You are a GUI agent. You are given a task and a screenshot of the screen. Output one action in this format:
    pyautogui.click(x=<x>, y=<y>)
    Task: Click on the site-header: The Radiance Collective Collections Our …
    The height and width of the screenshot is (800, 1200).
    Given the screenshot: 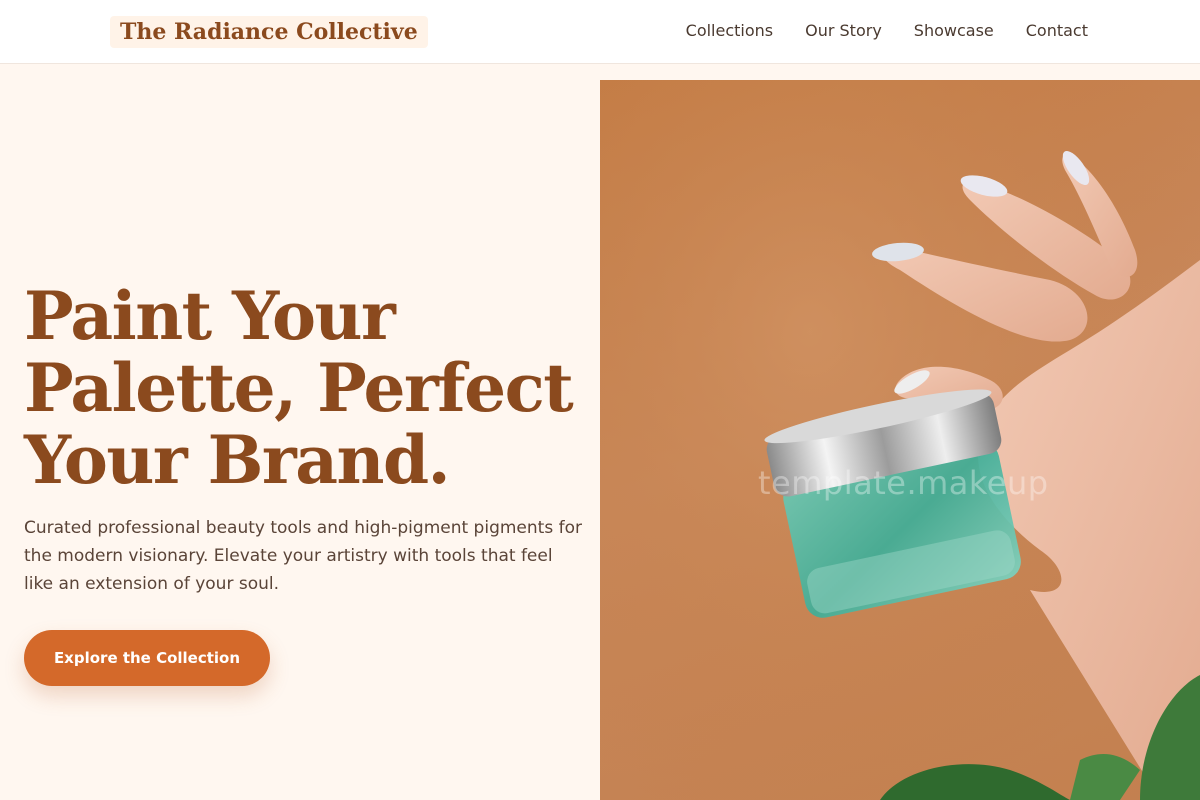 What is the action you would take?
    pyautogui.click(x=600, y=32)
    